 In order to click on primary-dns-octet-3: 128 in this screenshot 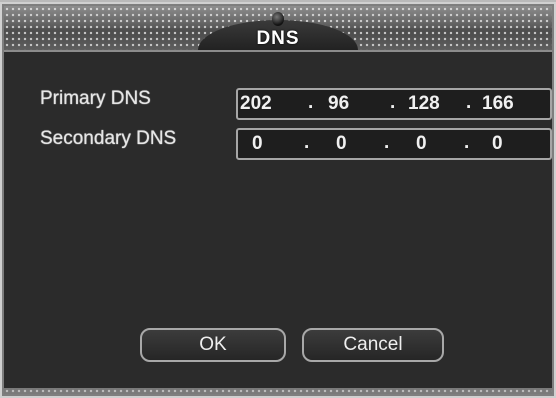, I will do `click(424, 104)`.